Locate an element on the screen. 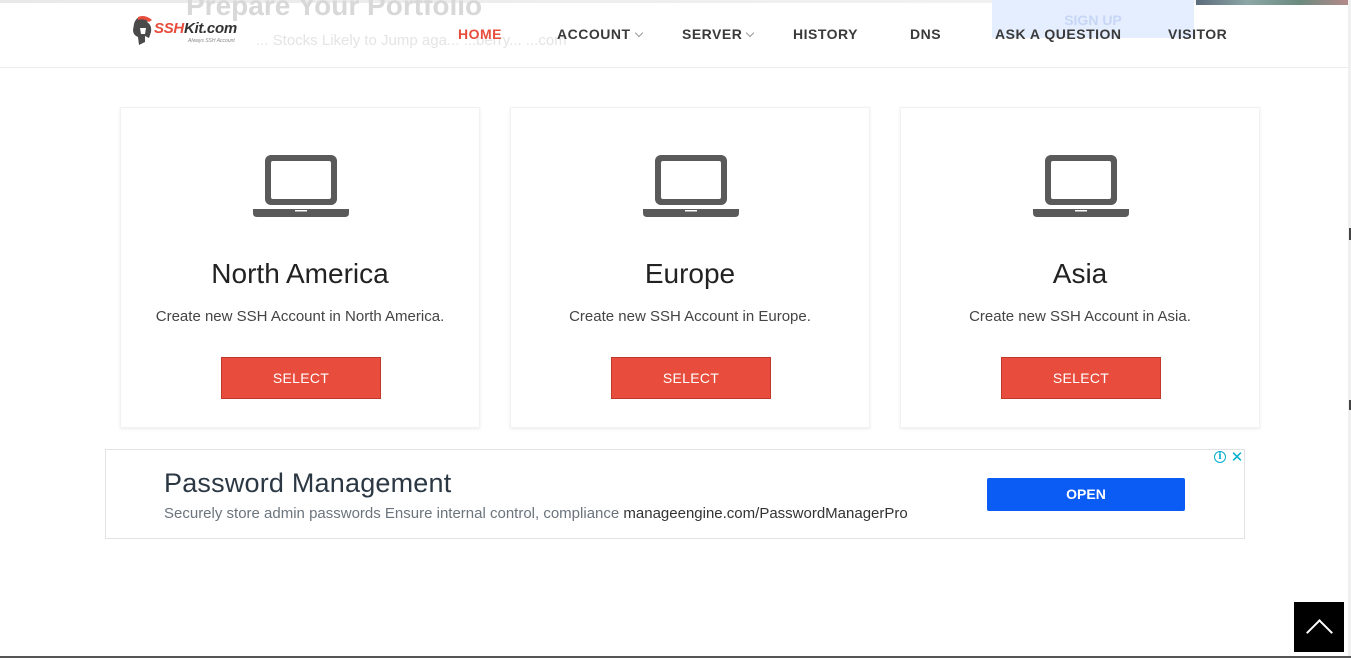  spartan-helmet-icon is located at coordinates (142, 30).